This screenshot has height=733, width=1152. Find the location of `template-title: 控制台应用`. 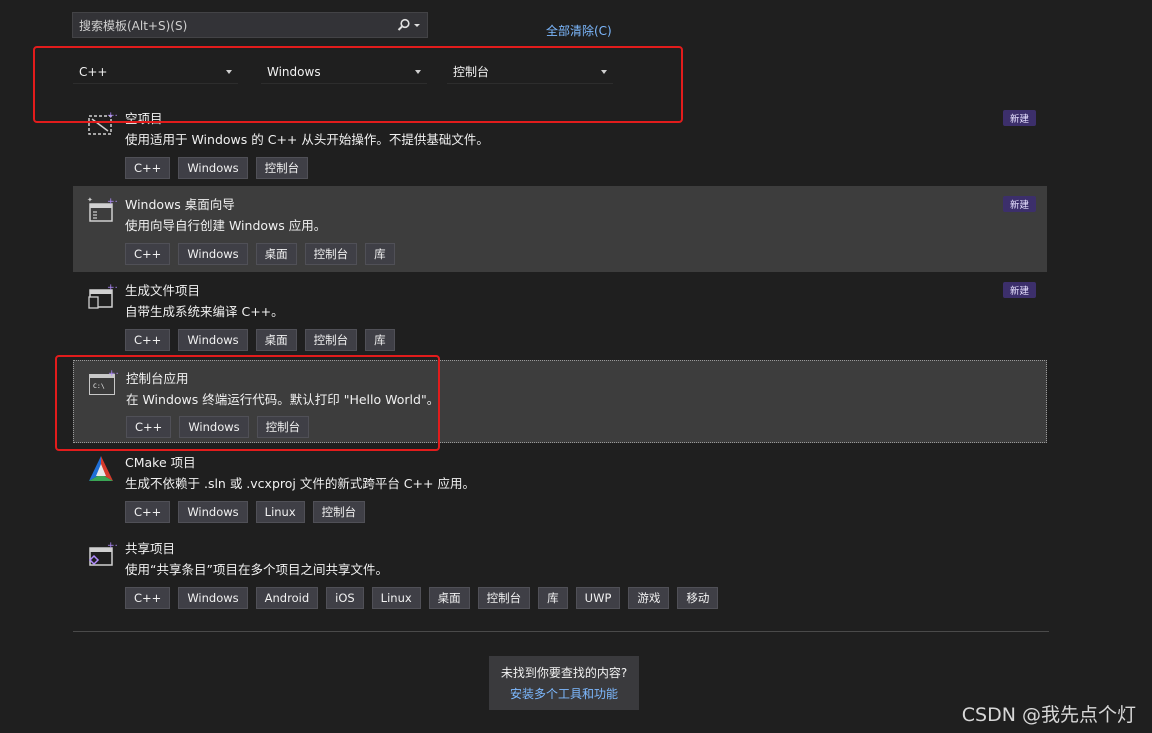

template-title: 控制台应用 is located at coordinates (157, 378).